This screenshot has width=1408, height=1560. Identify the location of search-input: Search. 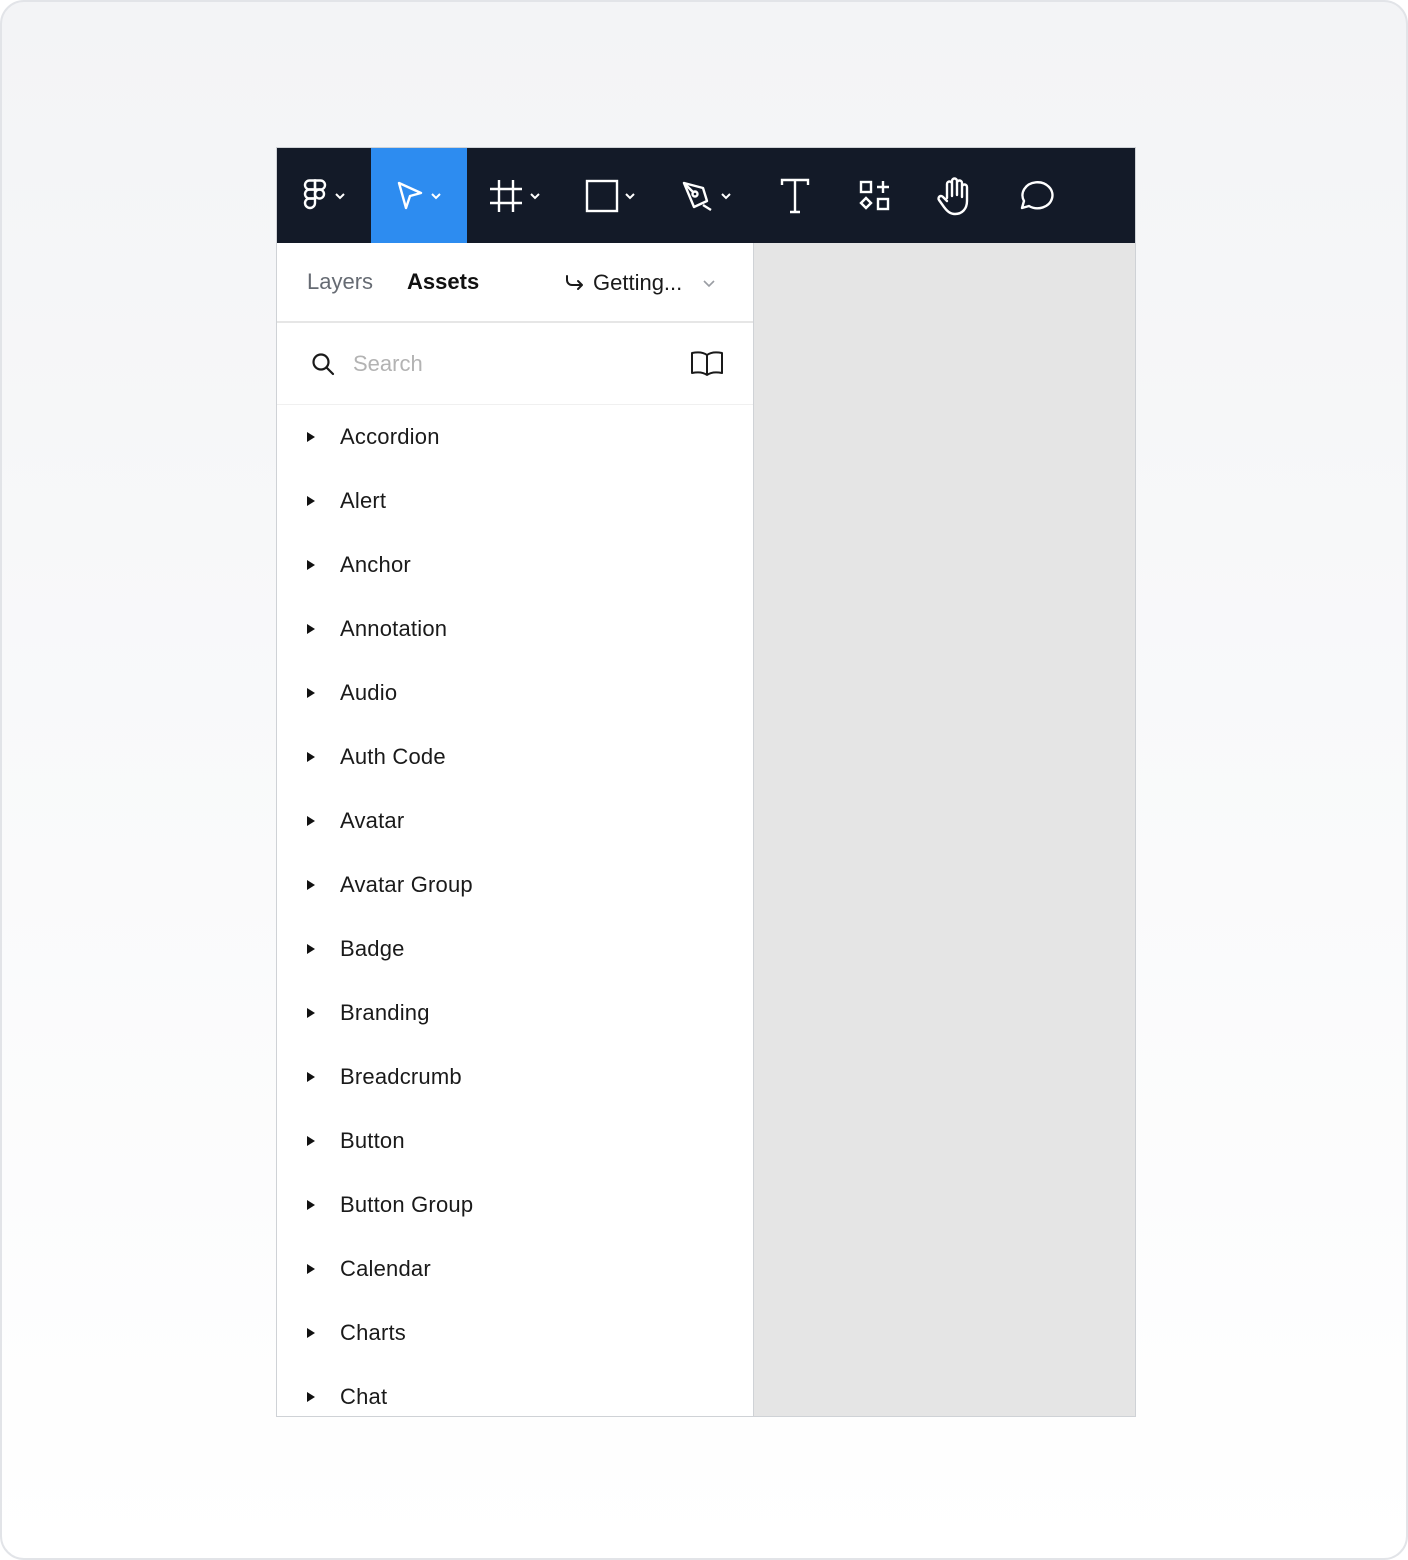
(388, 364).